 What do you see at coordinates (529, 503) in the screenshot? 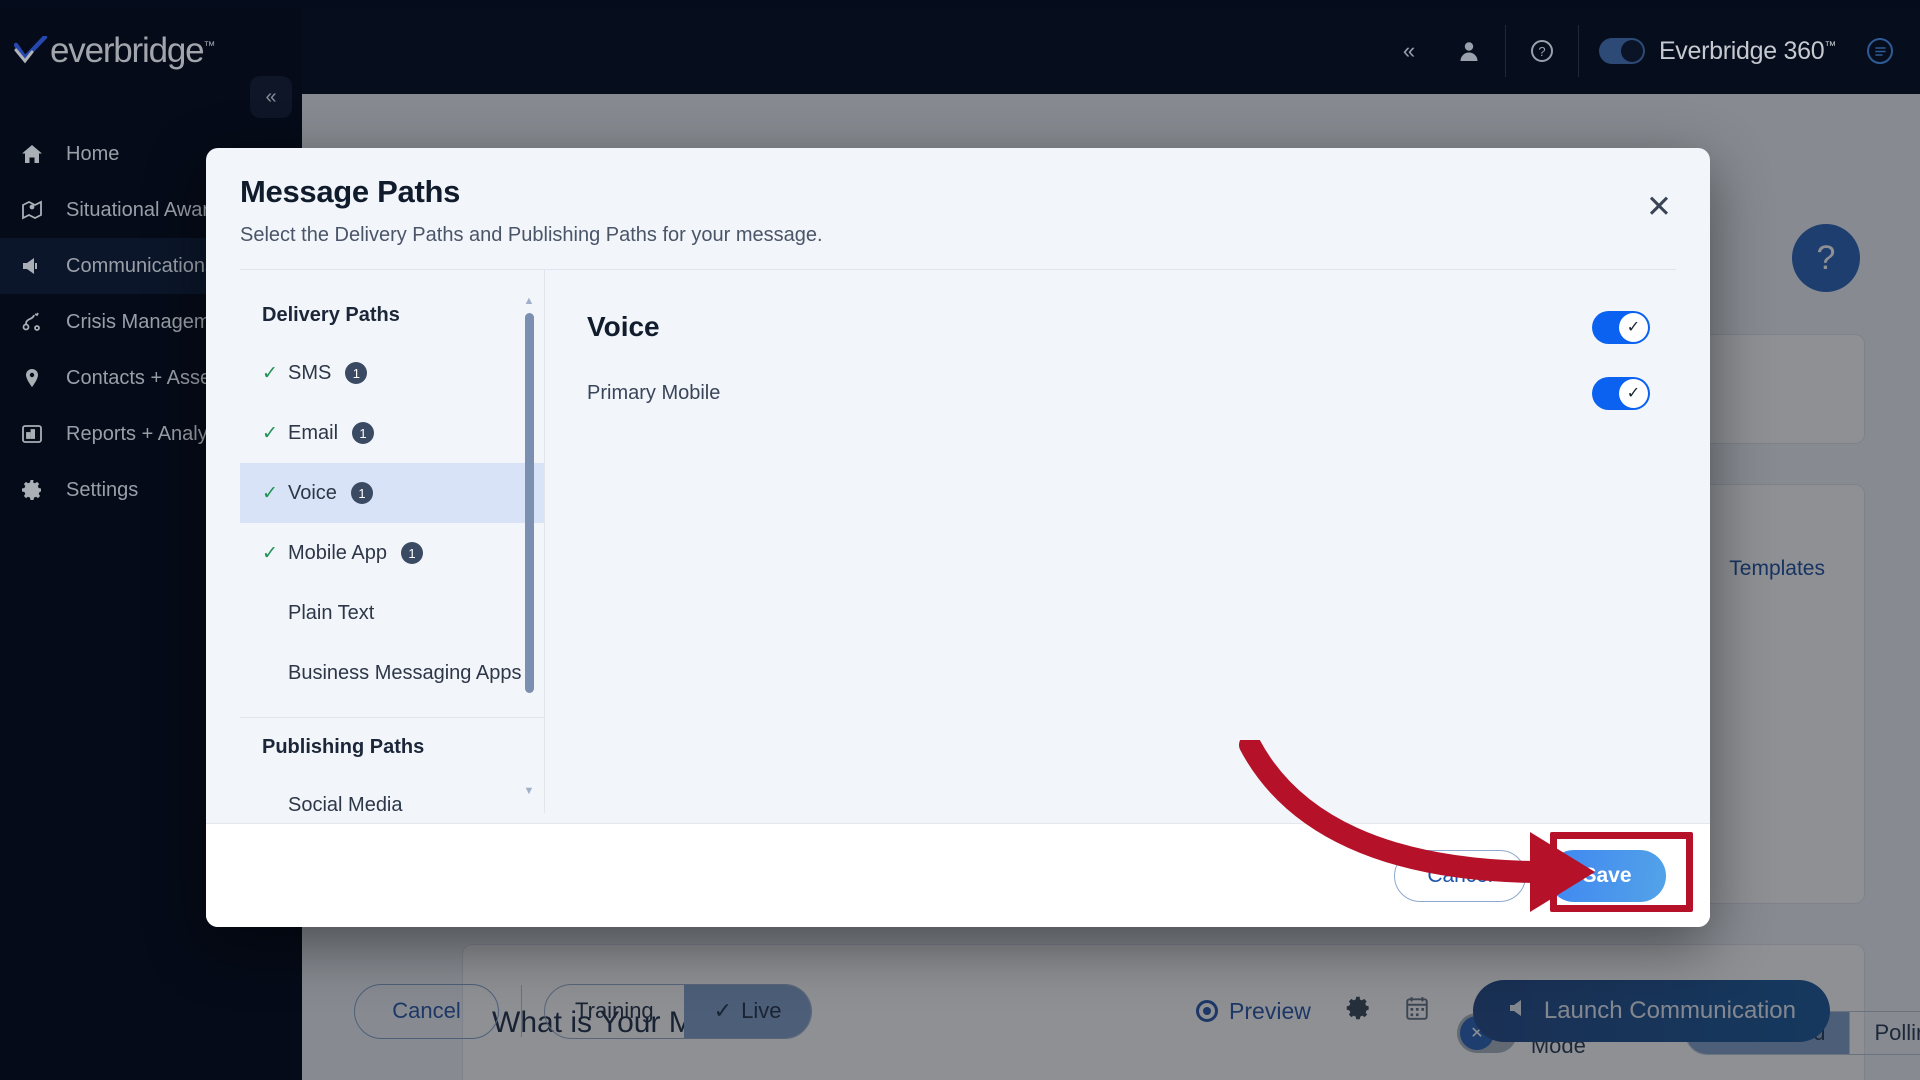
I see `scroll-thumb` at bounding box center [529, 503].